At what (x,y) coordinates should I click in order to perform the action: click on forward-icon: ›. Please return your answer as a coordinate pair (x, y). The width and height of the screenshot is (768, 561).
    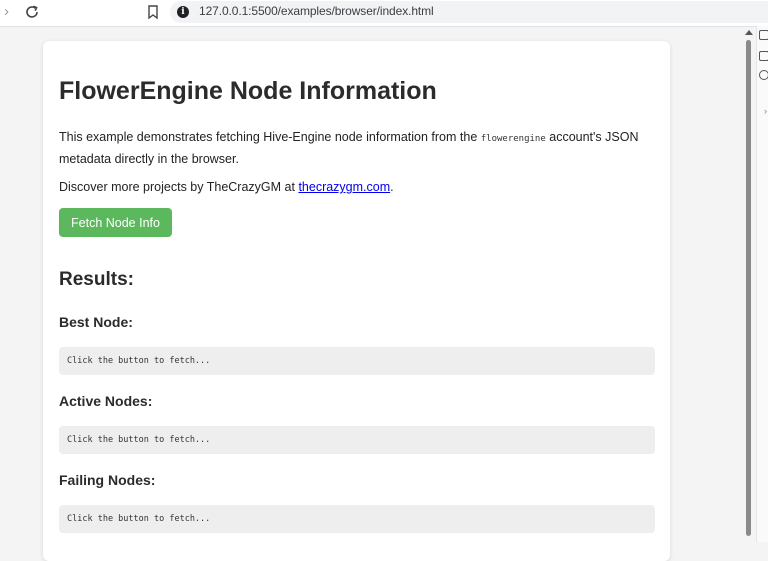
    Looking at the image, I should click on (11, 12).